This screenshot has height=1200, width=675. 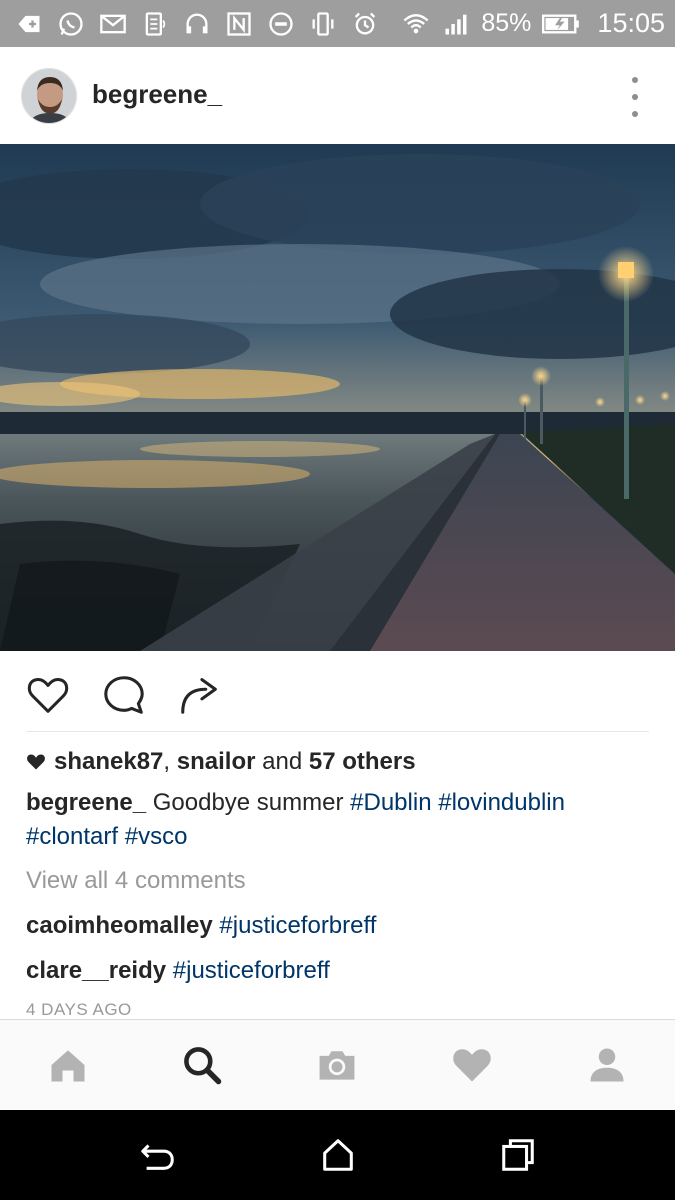 I want to click on back-arrow-icon, so click(x=157, y=1157).